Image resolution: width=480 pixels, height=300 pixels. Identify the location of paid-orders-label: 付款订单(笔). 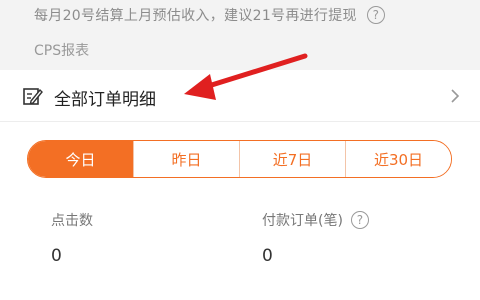
(302, 221).